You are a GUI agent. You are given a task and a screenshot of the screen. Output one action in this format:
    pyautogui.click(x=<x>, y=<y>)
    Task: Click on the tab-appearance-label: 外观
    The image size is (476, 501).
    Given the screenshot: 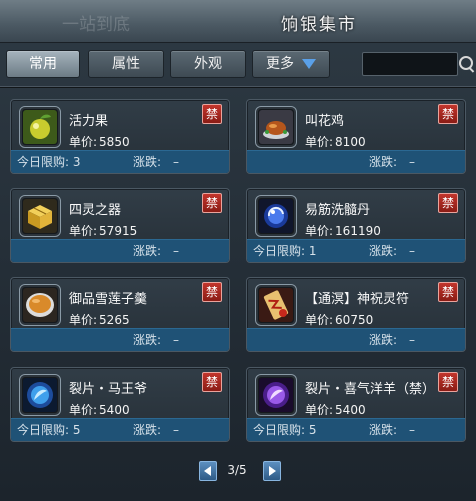 What is the action you would take?
    pyautogui.click(x=208, y=64)
    